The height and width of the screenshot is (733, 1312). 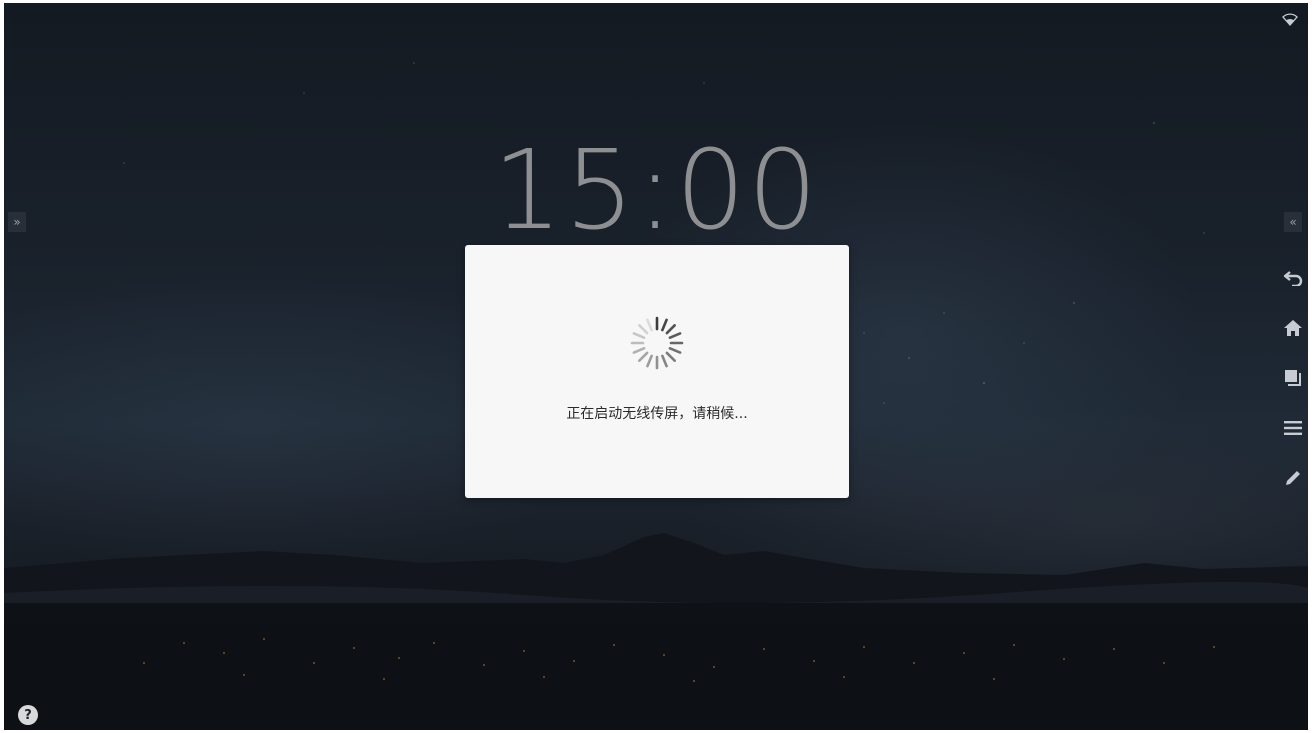 I want to click on menu-icon, so click(x=1293, y=428).